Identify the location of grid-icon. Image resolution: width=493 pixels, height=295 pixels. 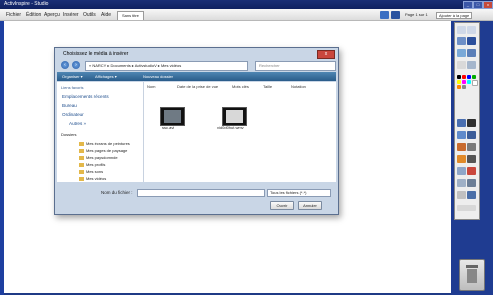
(384, 15).